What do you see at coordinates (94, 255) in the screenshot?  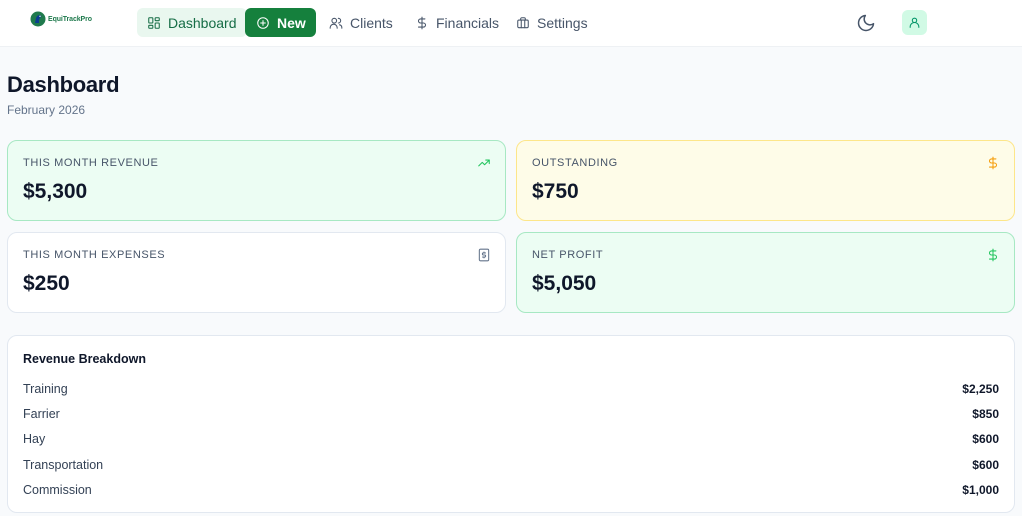 I see `stat-label: THIS MONTH EXPENSES` at bounding box center [94, 255].